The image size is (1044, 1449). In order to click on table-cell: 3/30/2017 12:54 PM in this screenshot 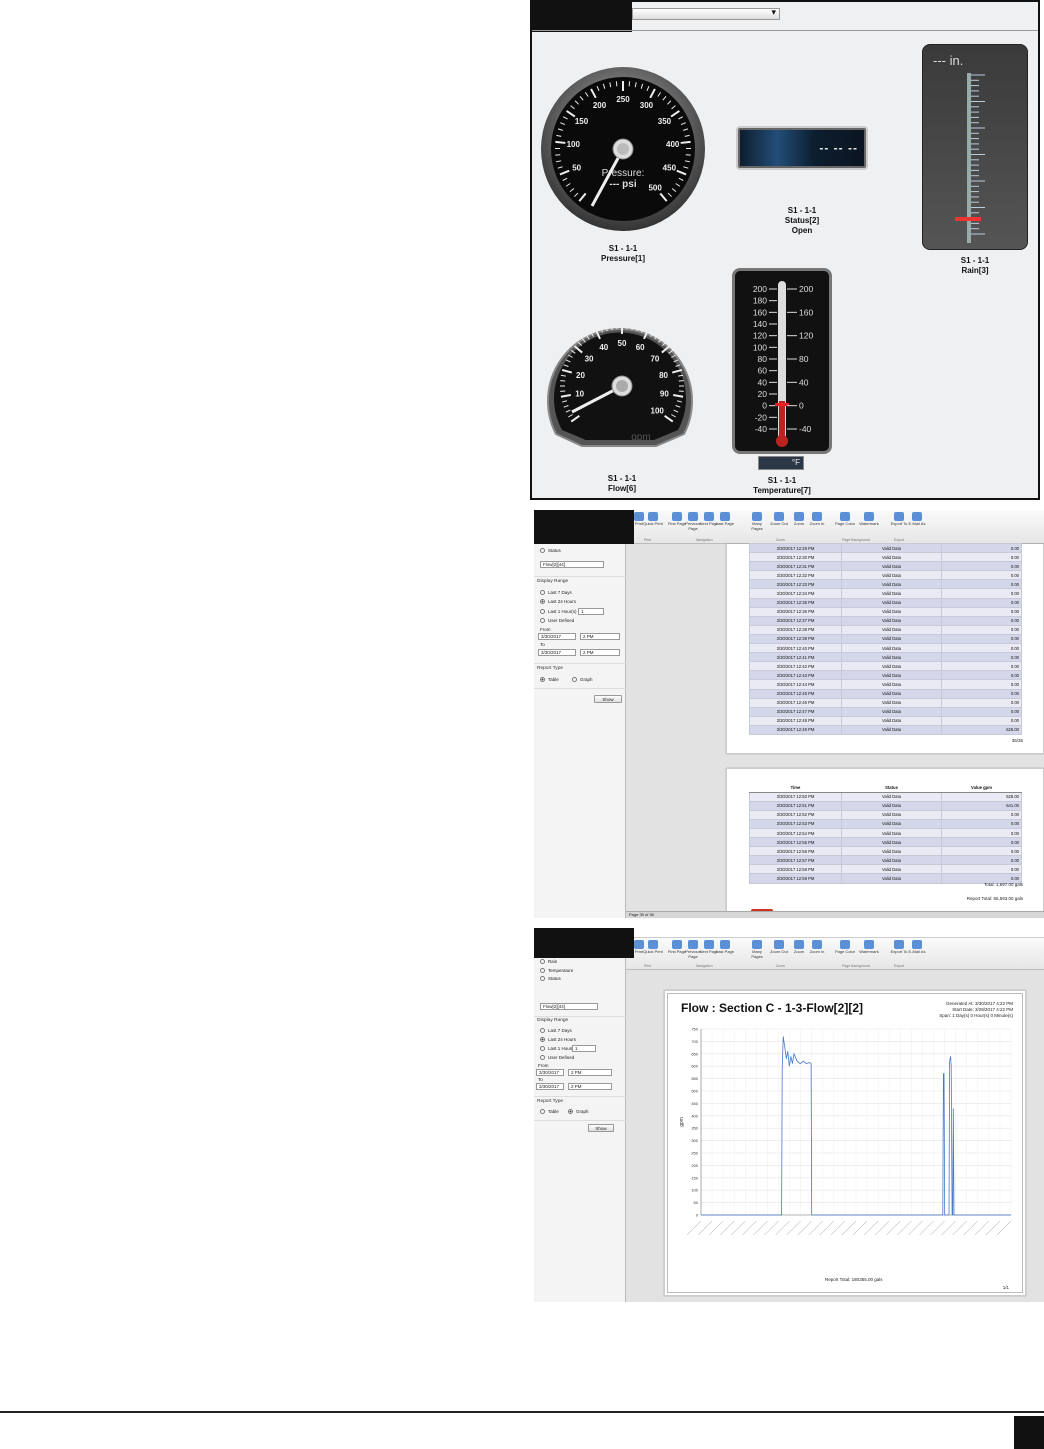, I will do `click(795, 833)`.